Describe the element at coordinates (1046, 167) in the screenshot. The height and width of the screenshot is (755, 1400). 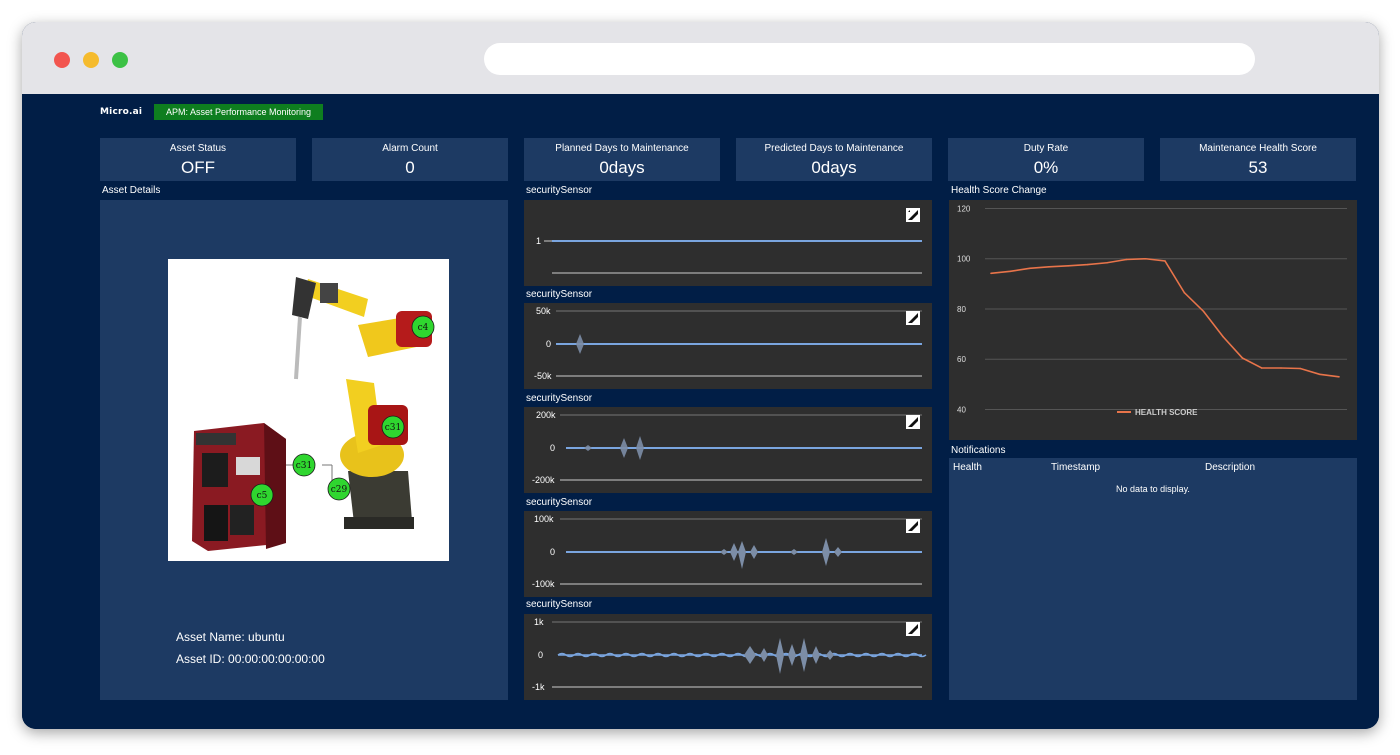
I see `kpi-value: 0%` at that location.